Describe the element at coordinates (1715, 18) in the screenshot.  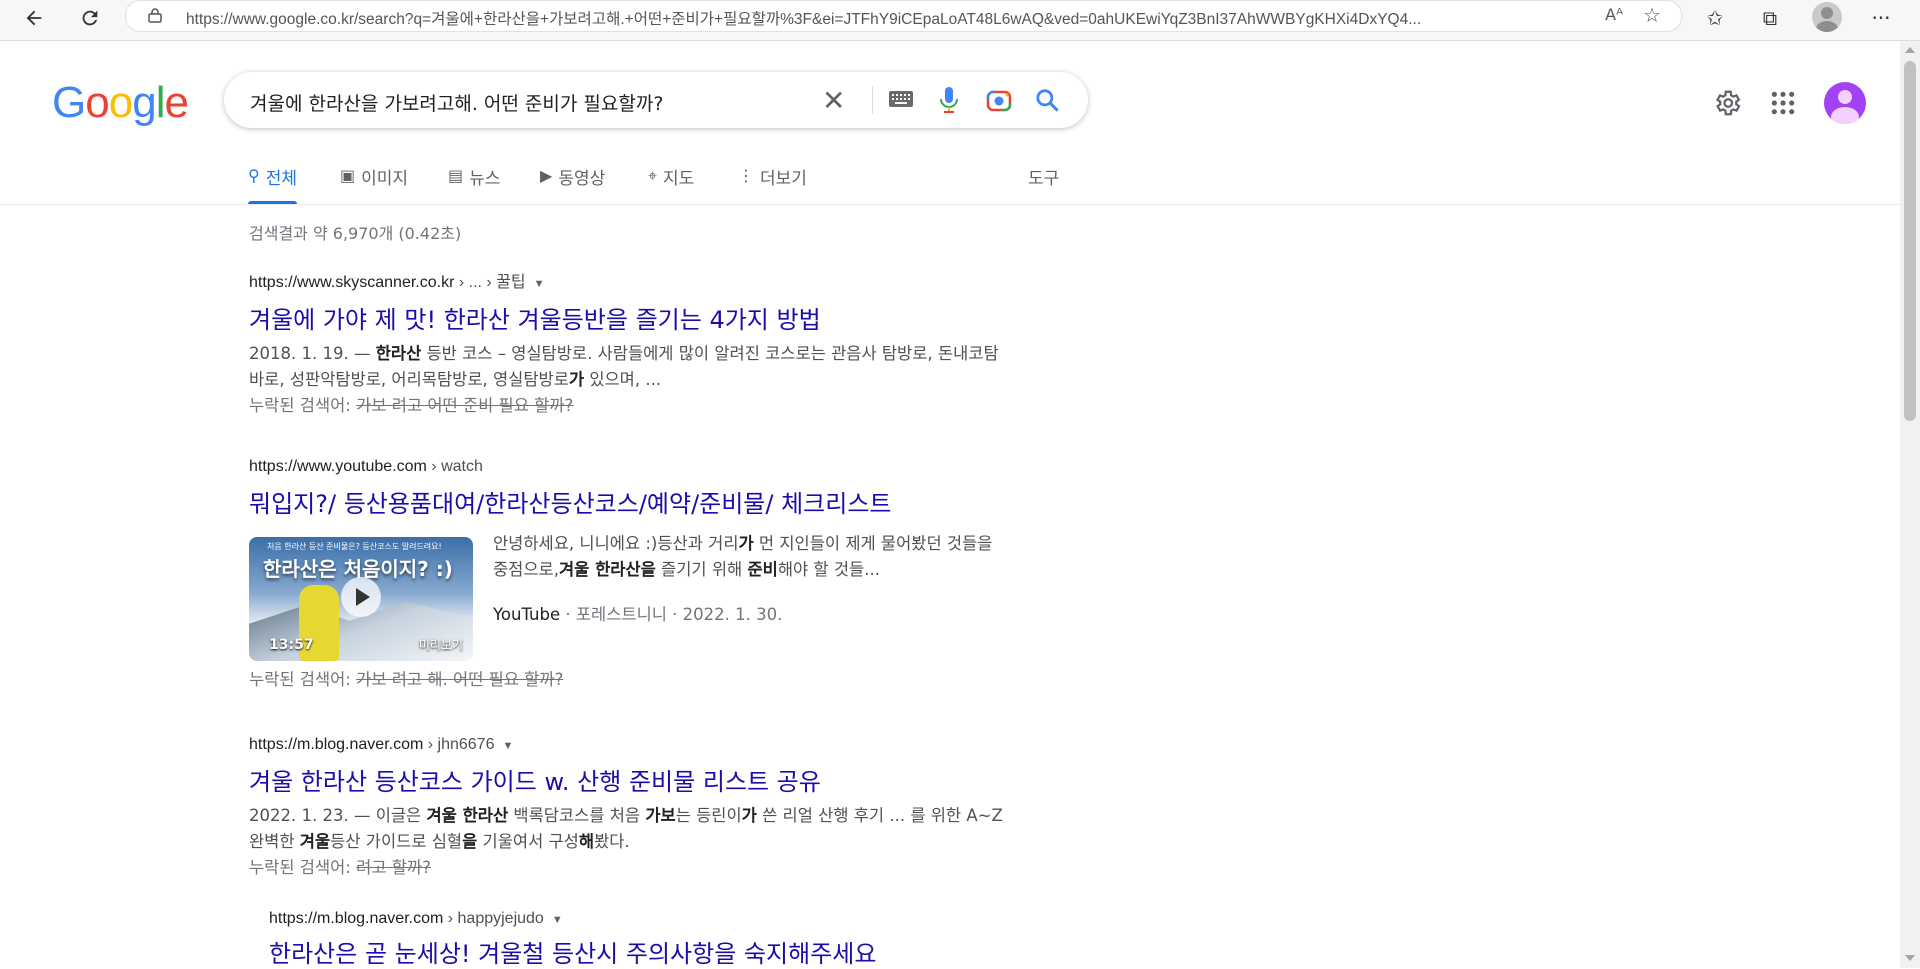
I see `favorites-icon: ✩` at that location.